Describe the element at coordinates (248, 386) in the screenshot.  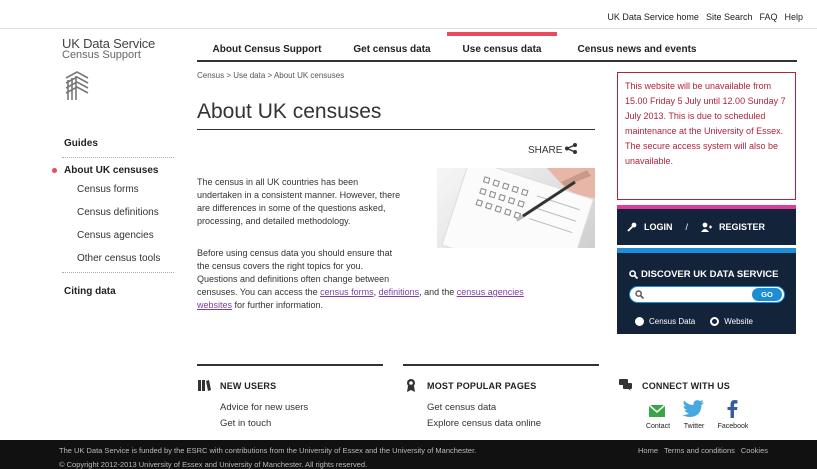
I see `new-users-heading: NEW USERS` at that location.